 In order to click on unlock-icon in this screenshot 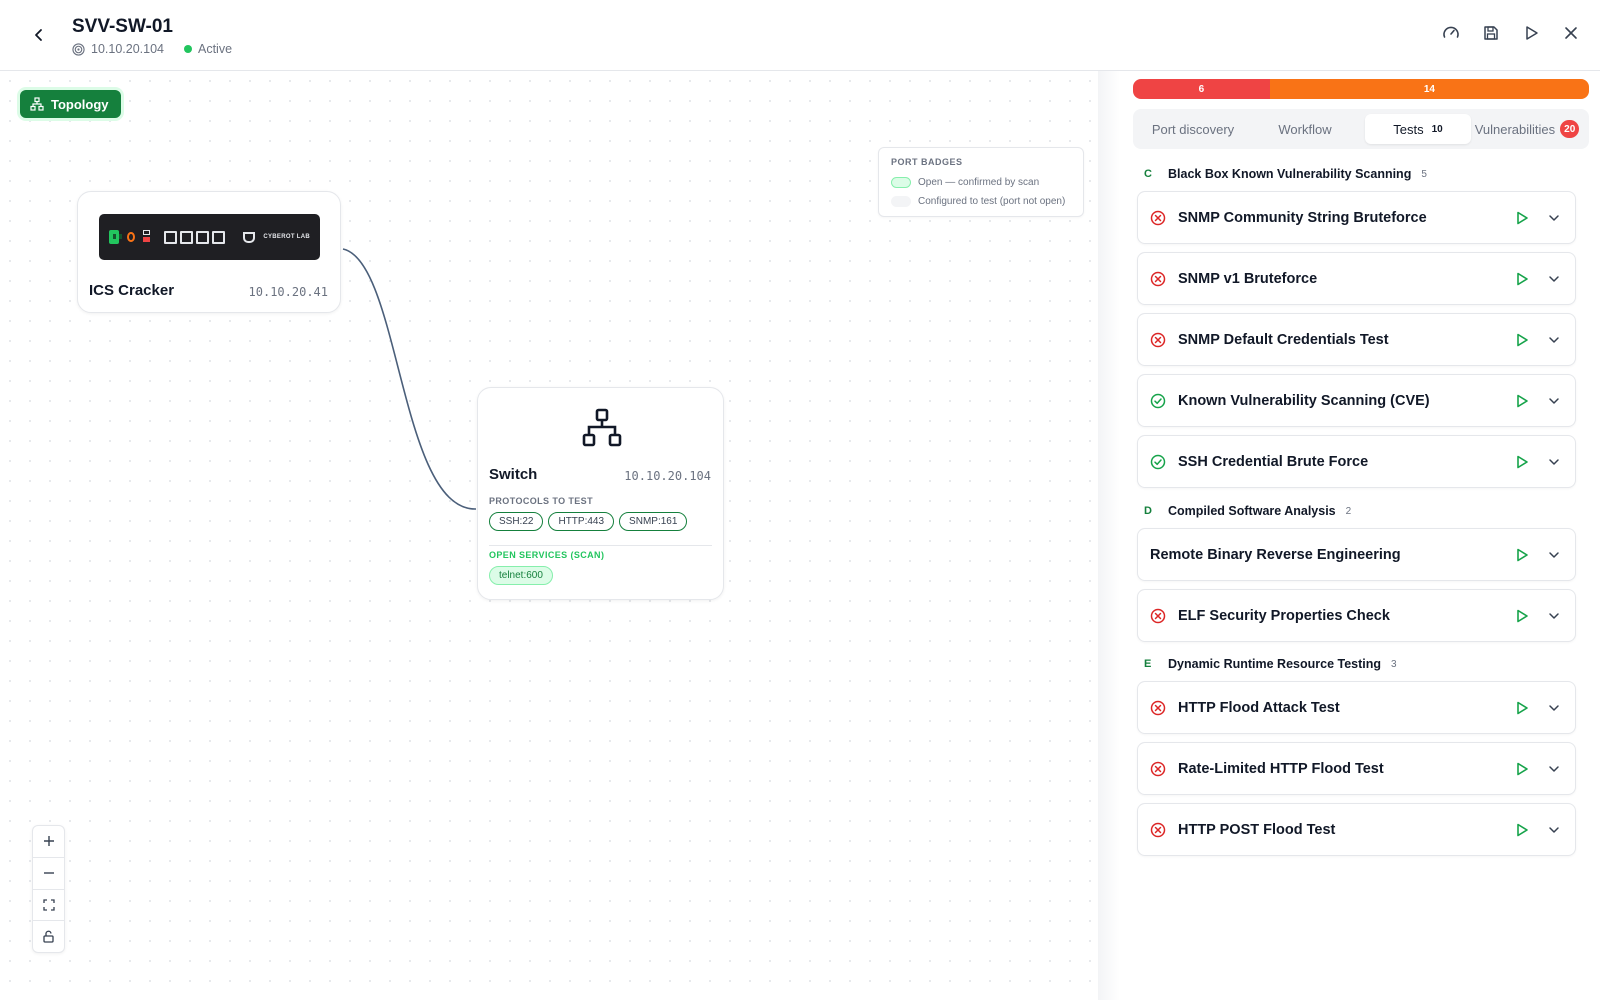, I will do `click(48, 936)`.